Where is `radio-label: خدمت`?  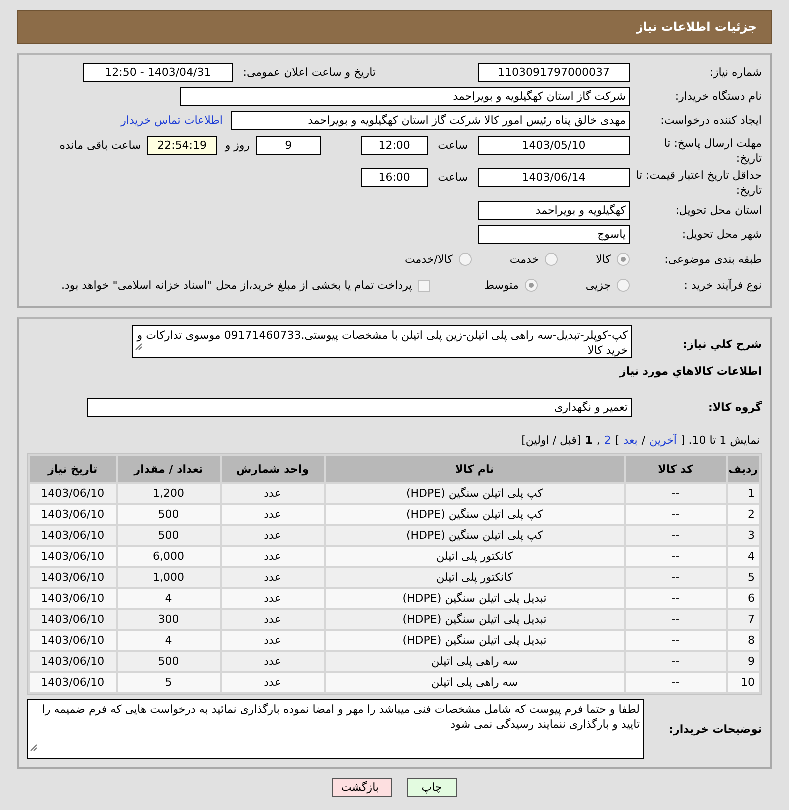 radio-label: خدمت is located at coordinates (525, 259).